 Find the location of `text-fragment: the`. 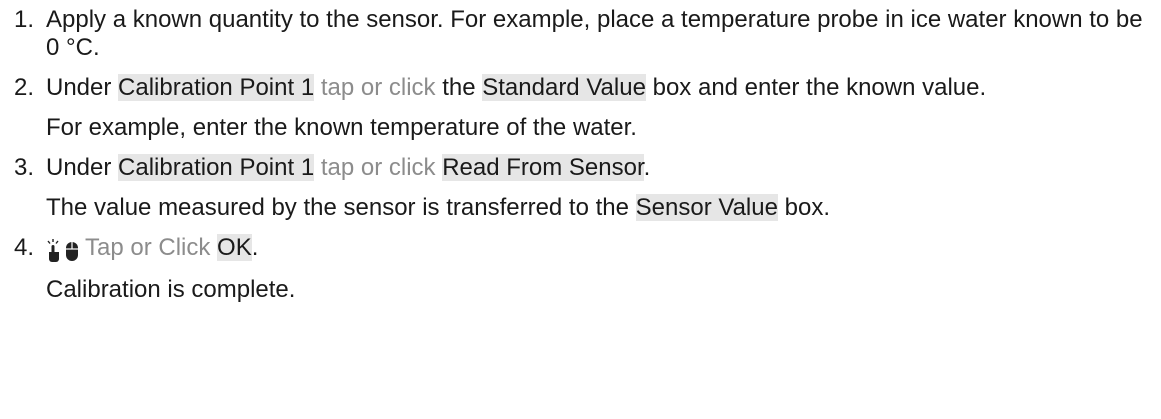

text-fragment: the is located at coordinates (459, 87).